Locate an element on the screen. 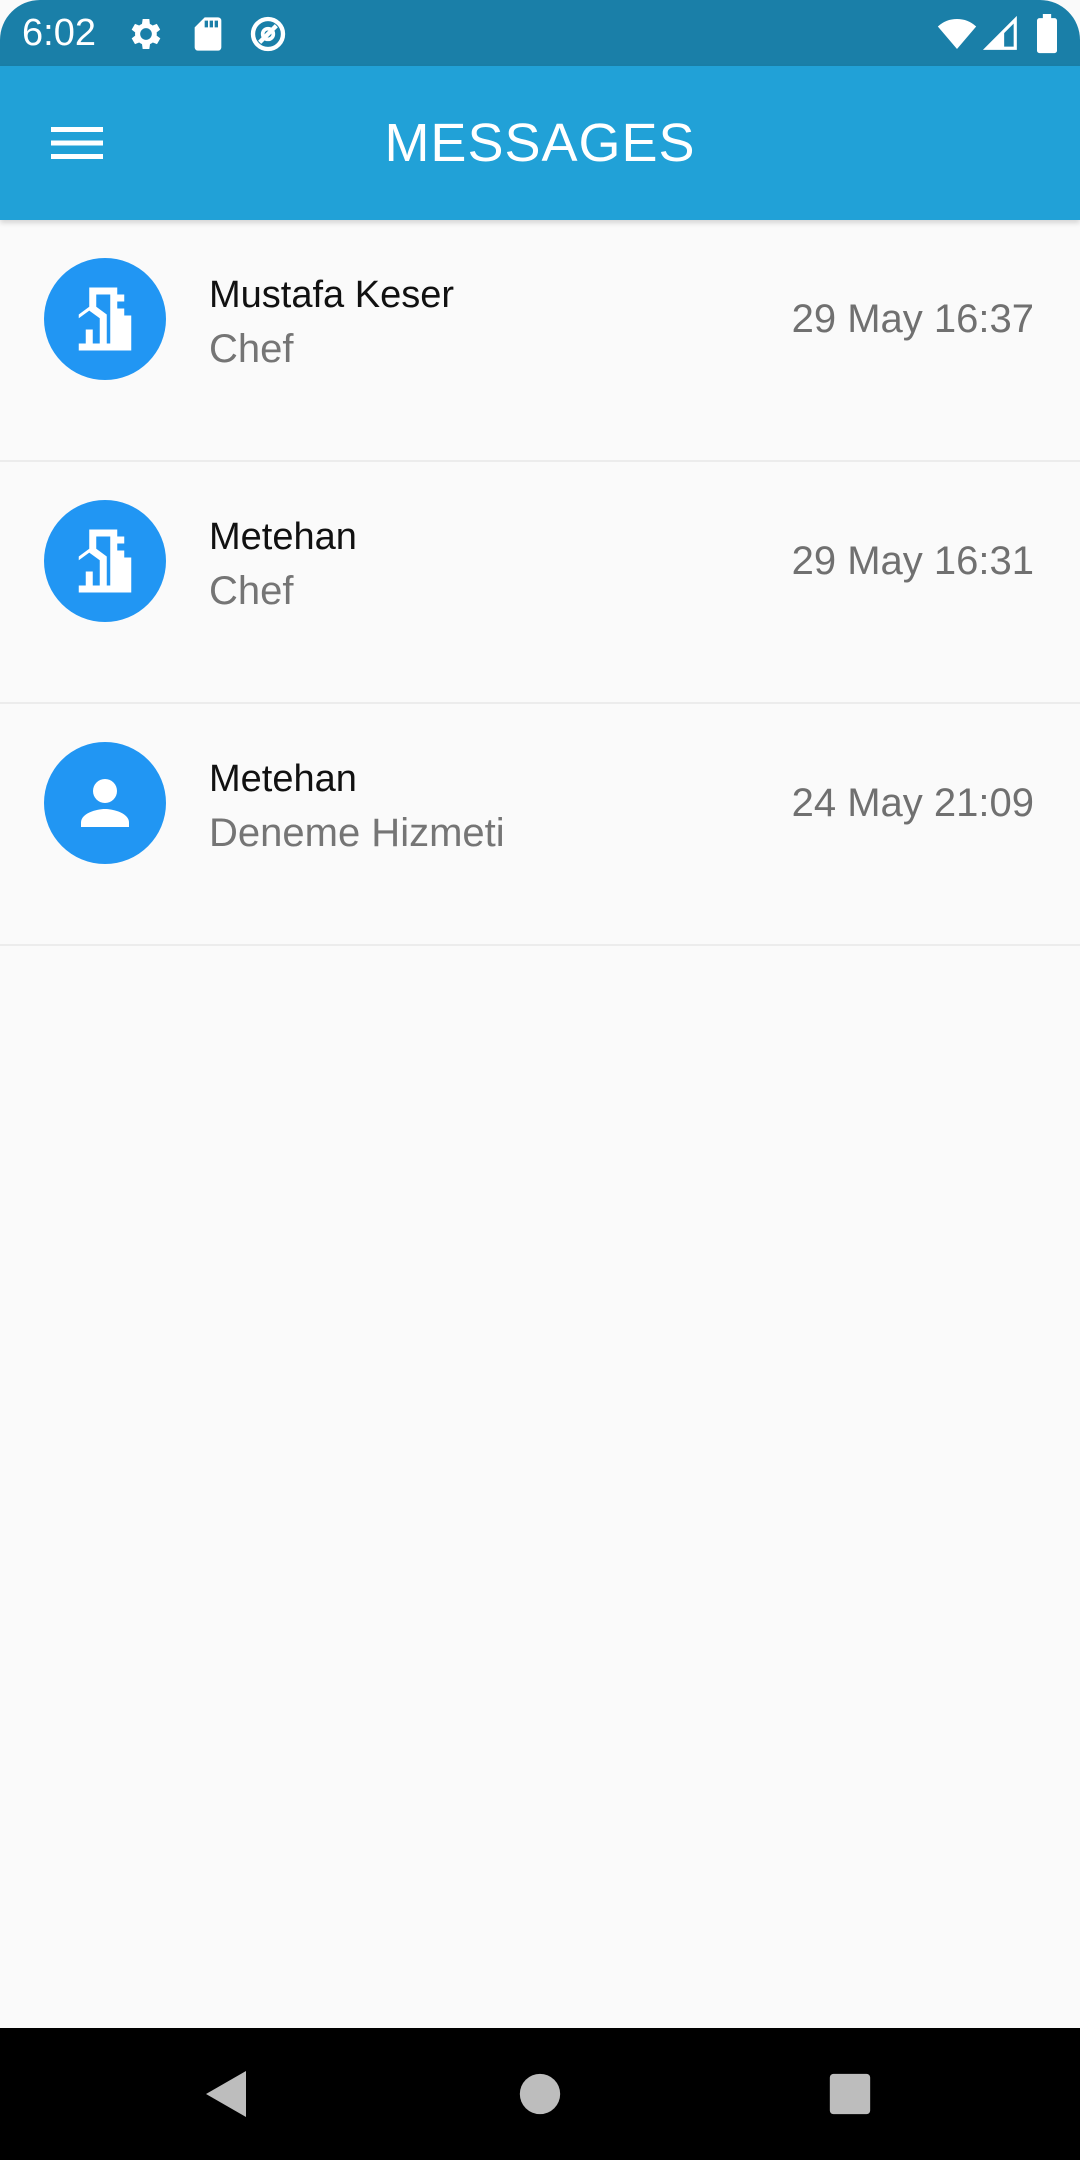  status-time: 6:02 is located at coordinates (59, 33).